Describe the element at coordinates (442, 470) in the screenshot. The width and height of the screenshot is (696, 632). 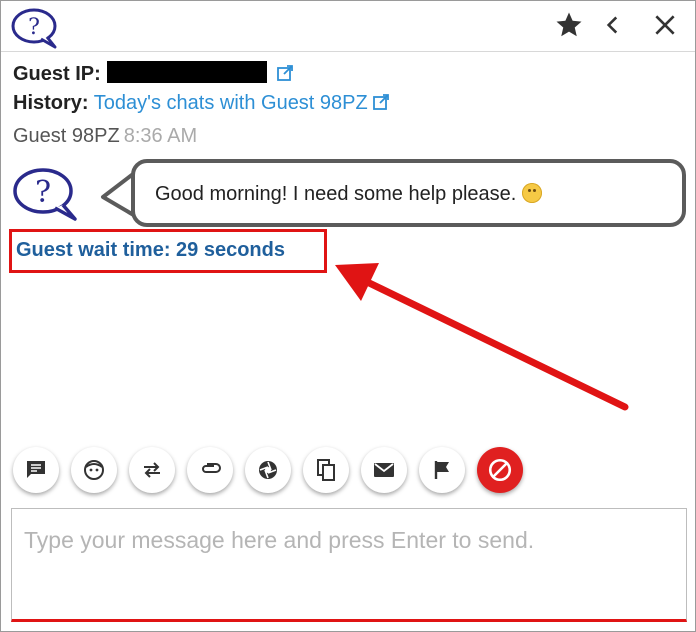
I see `flag-icon` at that location.